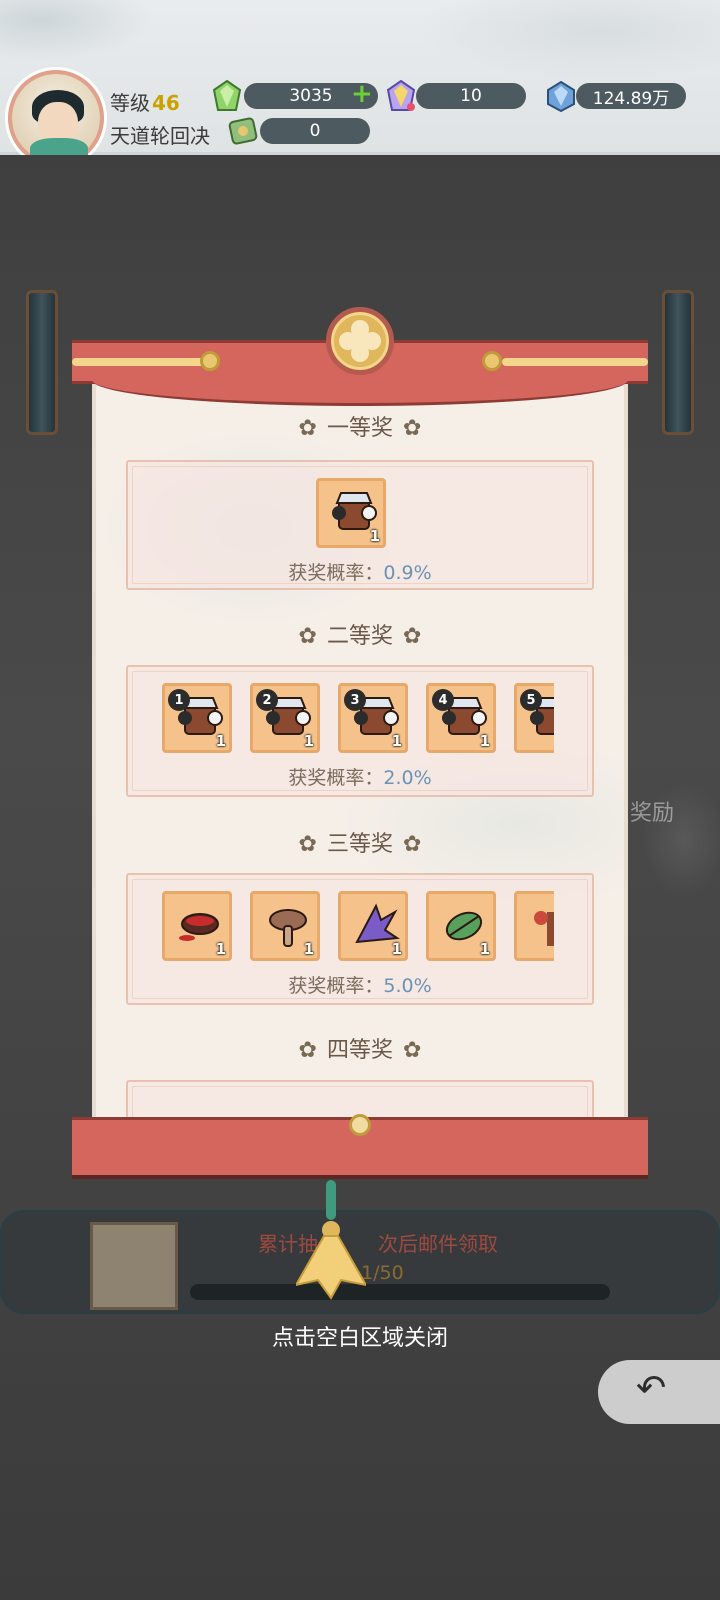 This screenshot has height=1600, width=720. Describe the element at coordinates (243, 131) in the screenshot. I see `scroll-token-icon` at that location.